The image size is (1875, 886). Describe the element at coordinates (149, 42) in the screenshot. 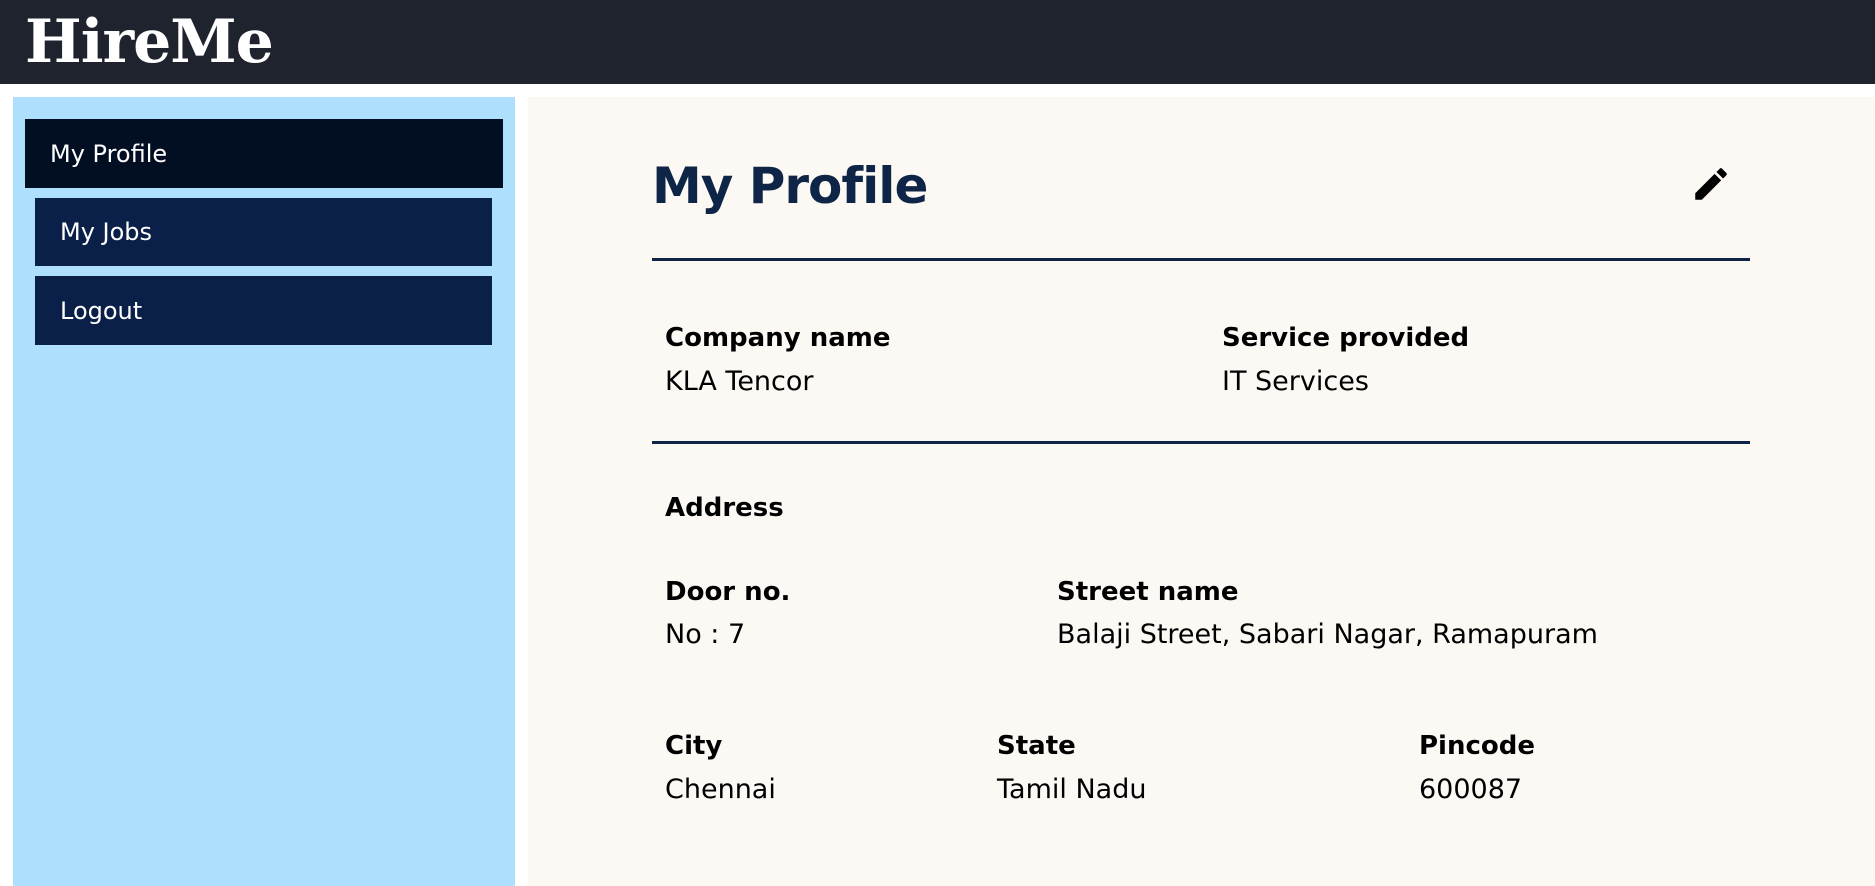

I see `brand-logo: HireMe` at that location.